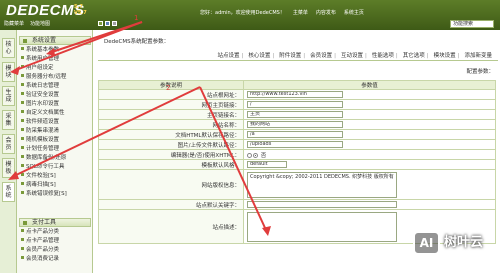 This screenshot has height=273, width=500. Describe the element at coordinates (297, 154) in the screenshot. I see `table-row: 编辑器(是/否)使用XHTML： 否` at that location.